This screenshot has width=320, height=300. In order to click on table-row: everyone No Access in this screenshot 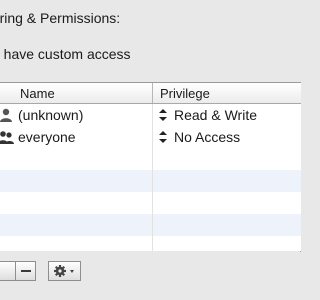, I will do `click(150, 137)`.